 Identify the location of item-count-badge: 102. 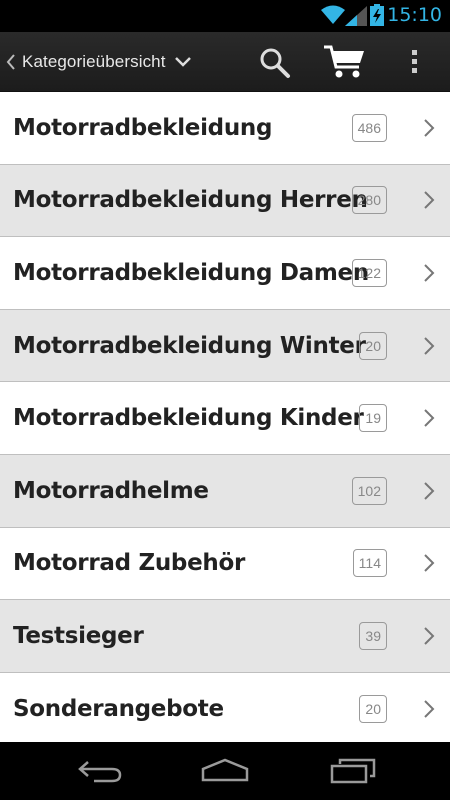
(369, 490).